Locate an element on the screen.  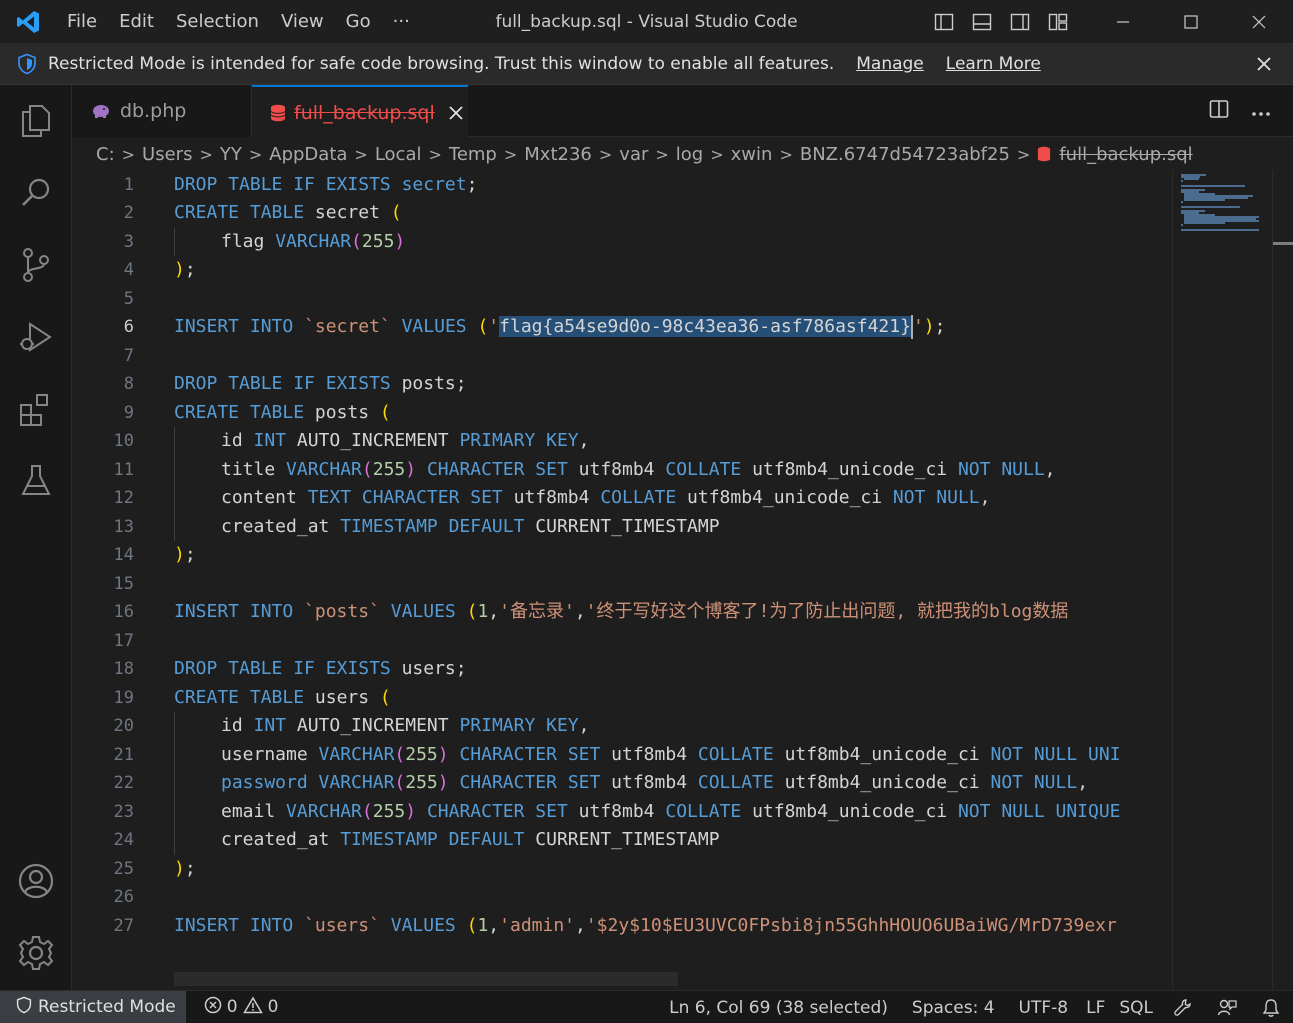
code-token: email is located at coordinates (254, 811).